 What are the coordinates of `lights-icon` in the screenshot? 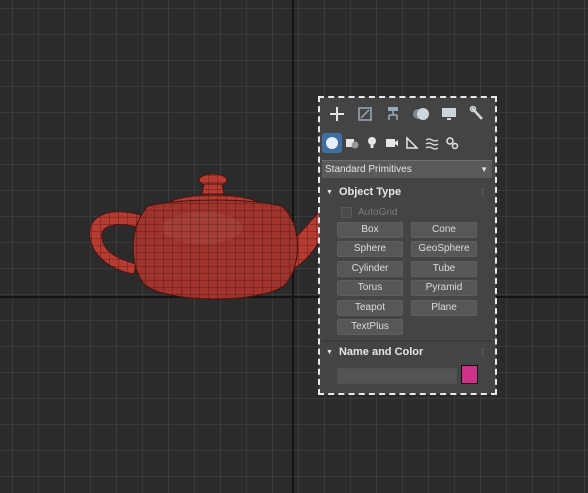 It's located at (372, 142).